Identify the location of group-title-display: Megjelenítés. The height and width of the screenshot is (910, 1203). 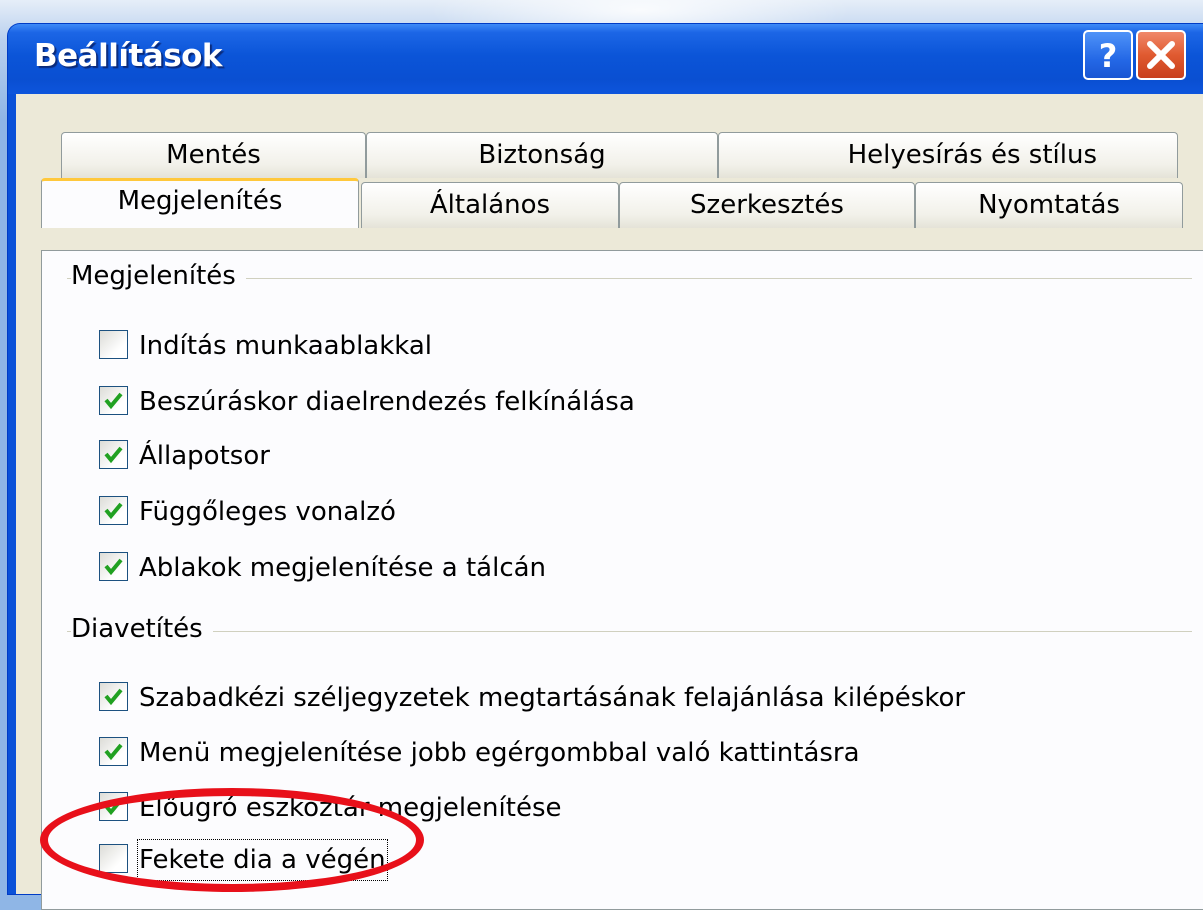
(158, 276).